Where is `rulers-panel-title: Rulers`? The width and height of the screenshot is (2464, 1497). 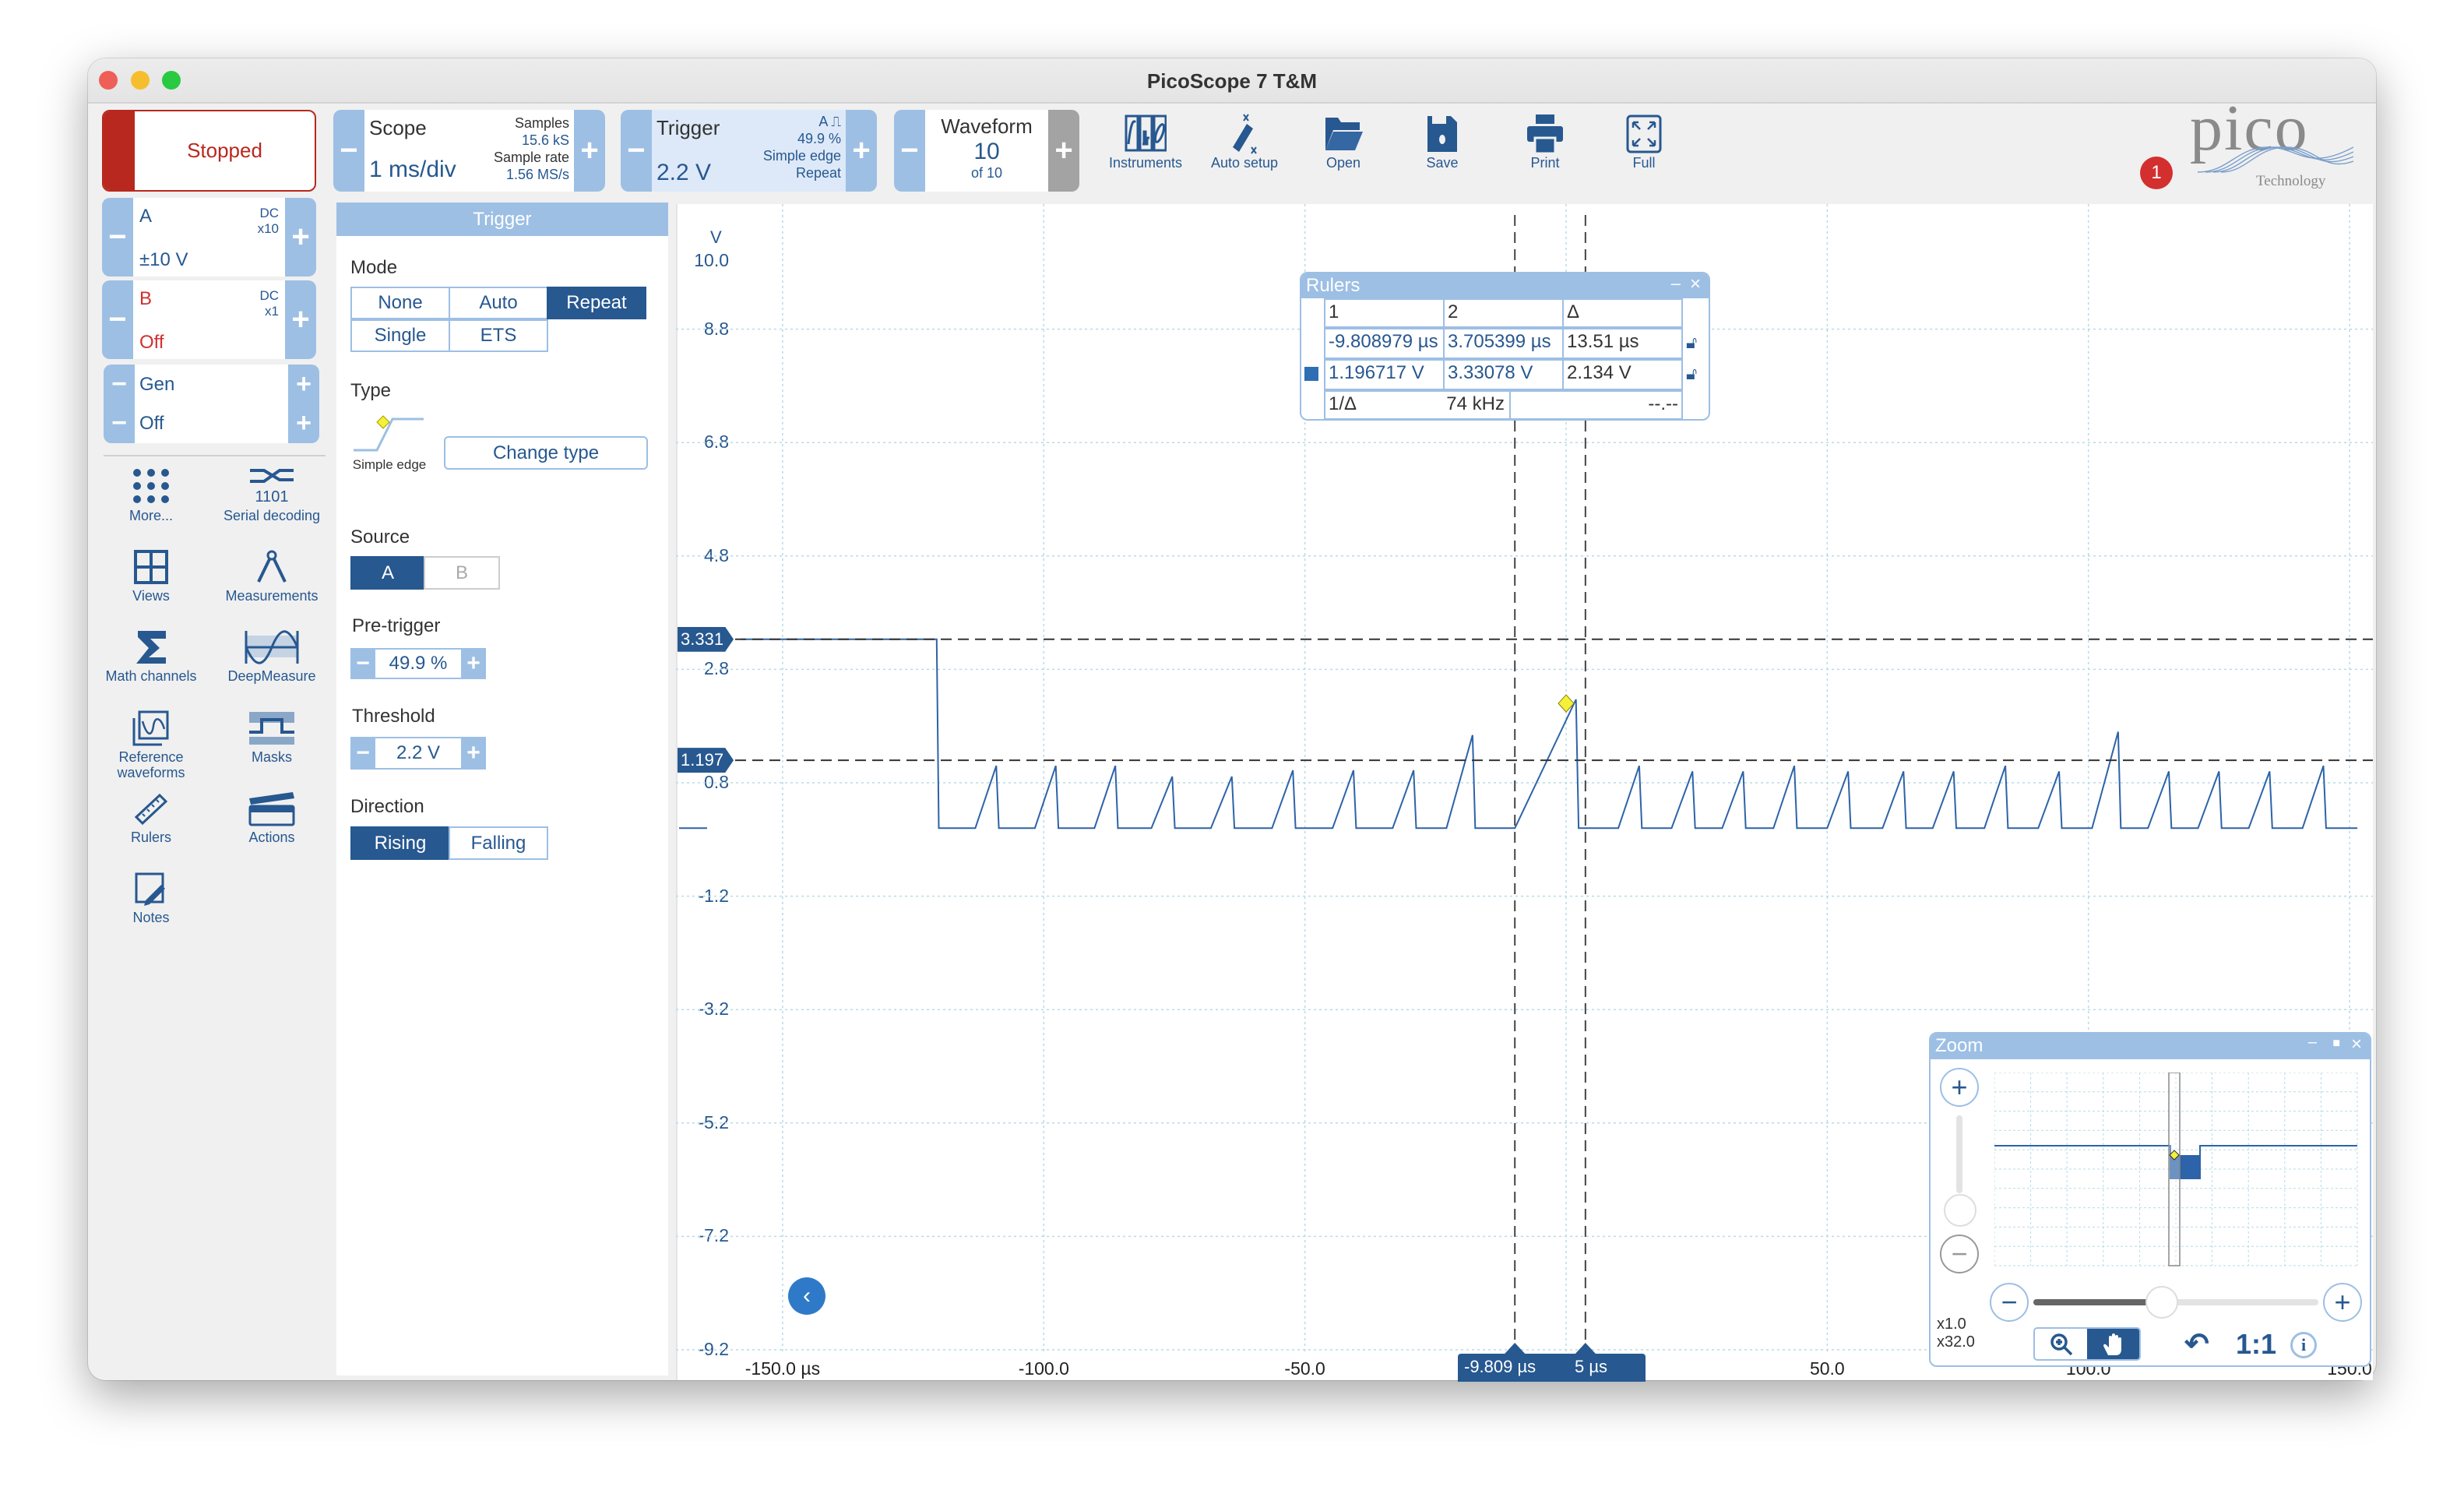 rulers-panel-title: Rulers is located at coordinates (1333, 286).